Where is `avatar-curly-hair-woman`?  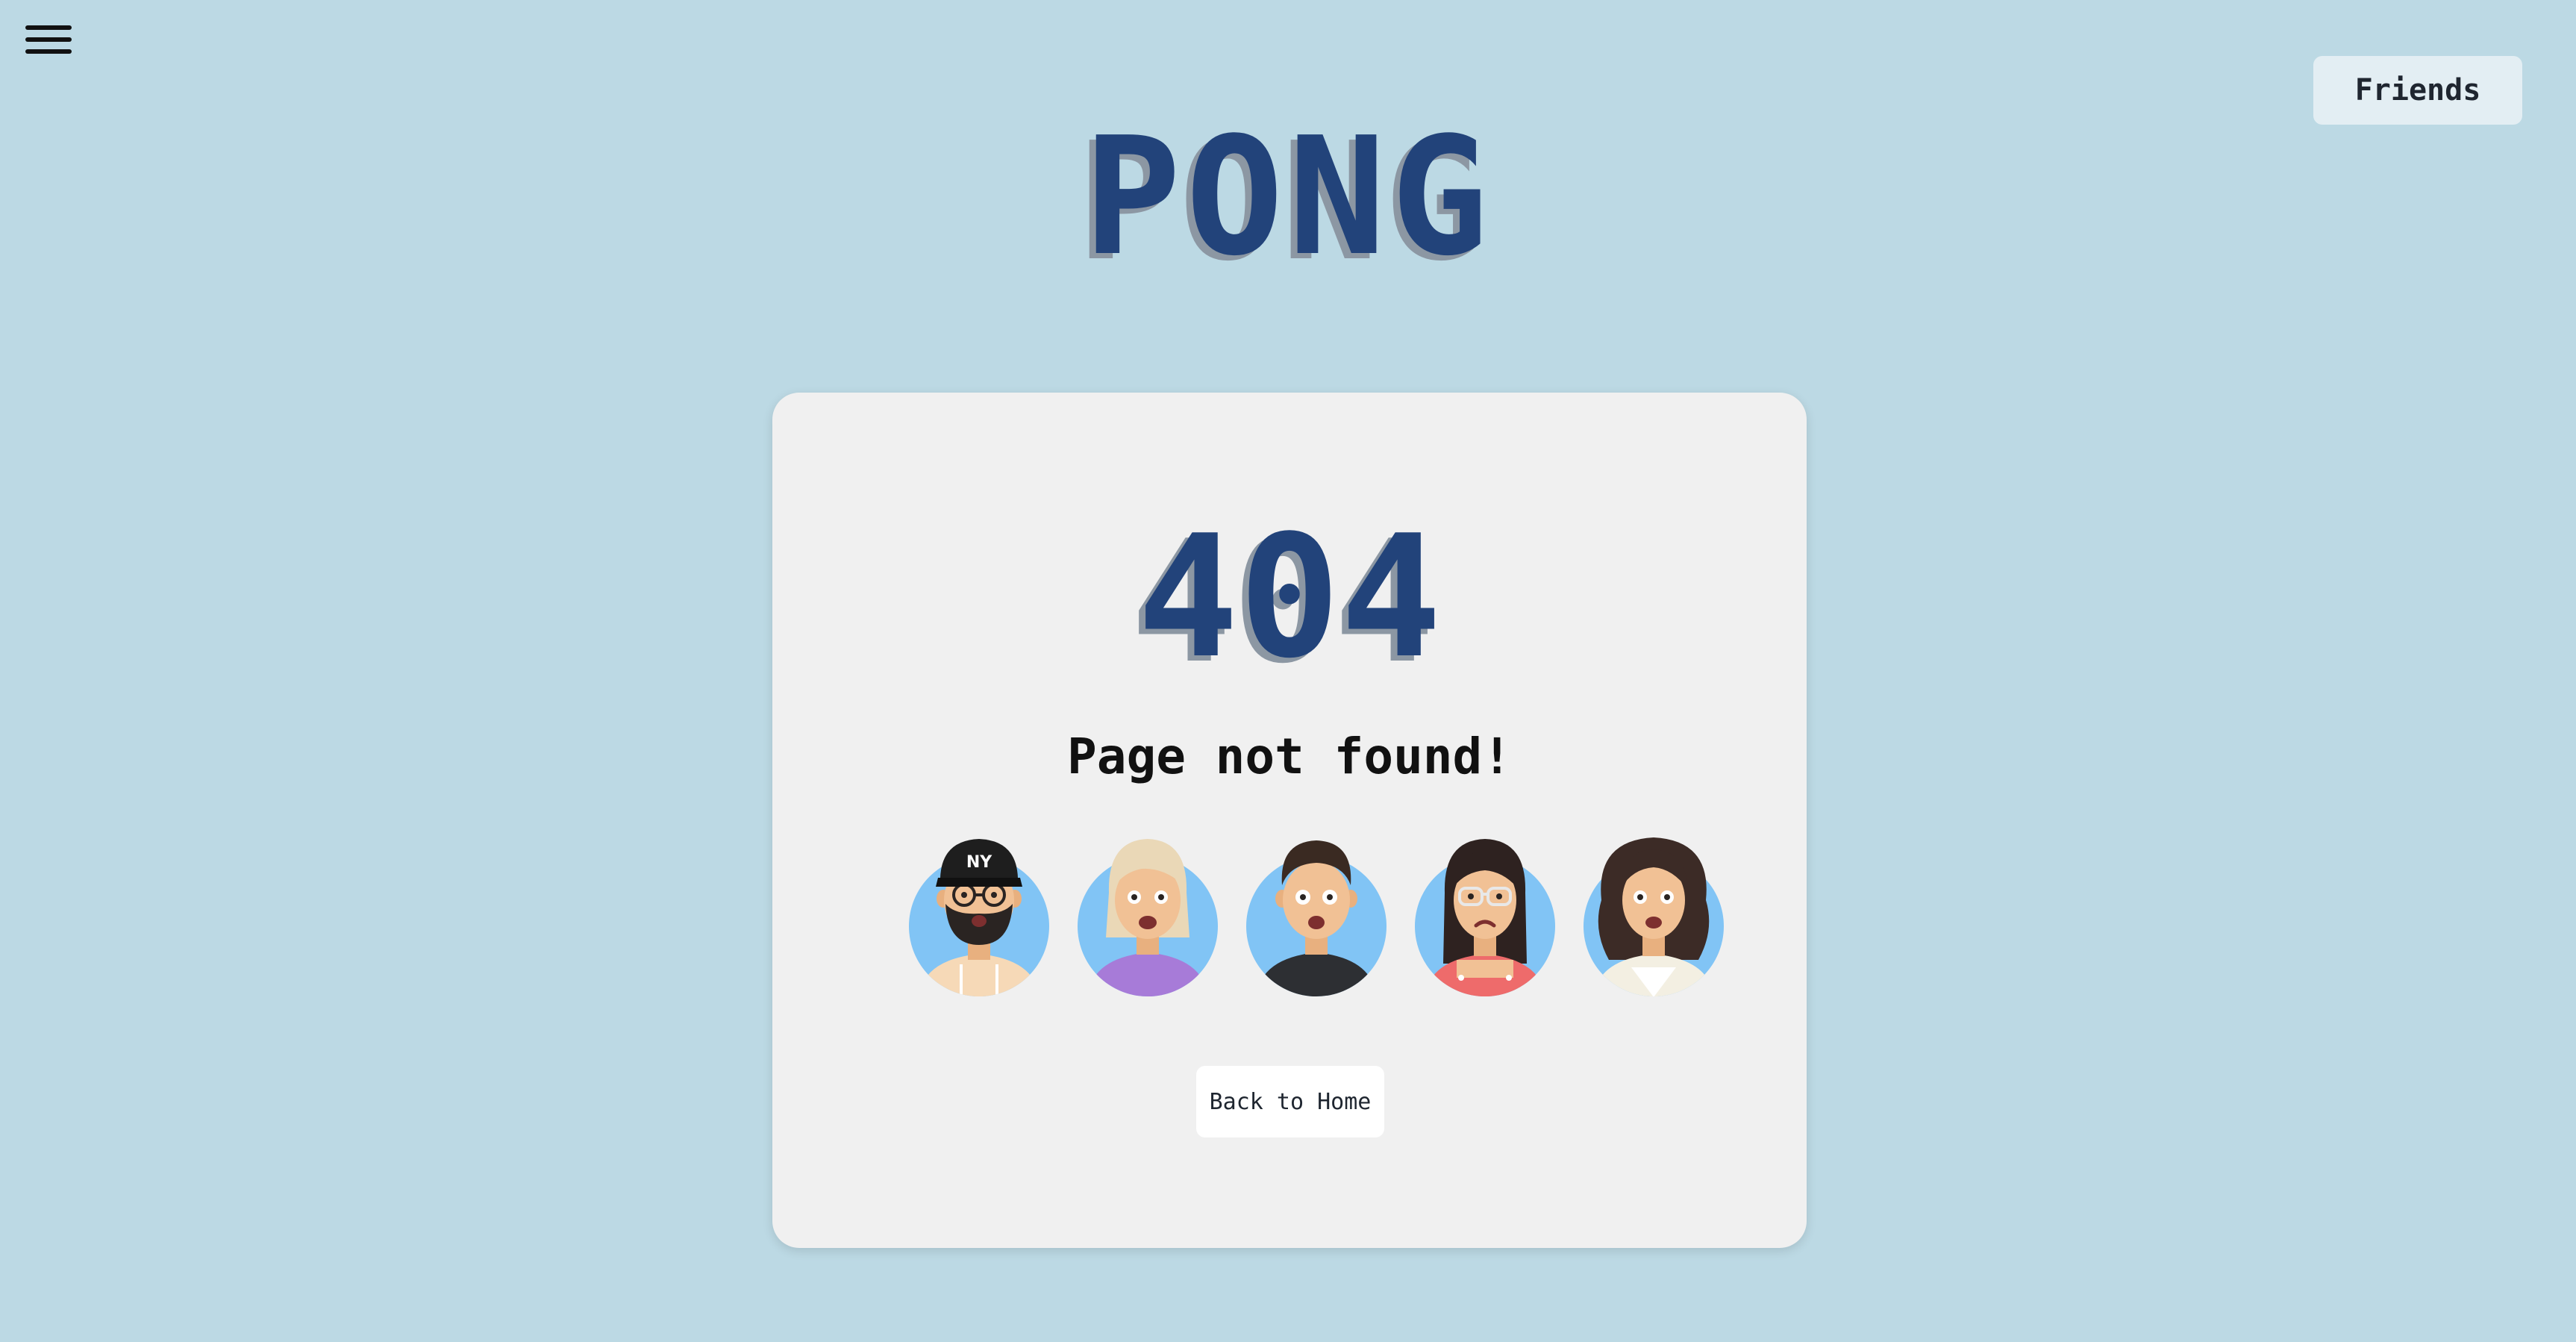 avatar-curly-hair-woman is located at coordinates (1653, 911).